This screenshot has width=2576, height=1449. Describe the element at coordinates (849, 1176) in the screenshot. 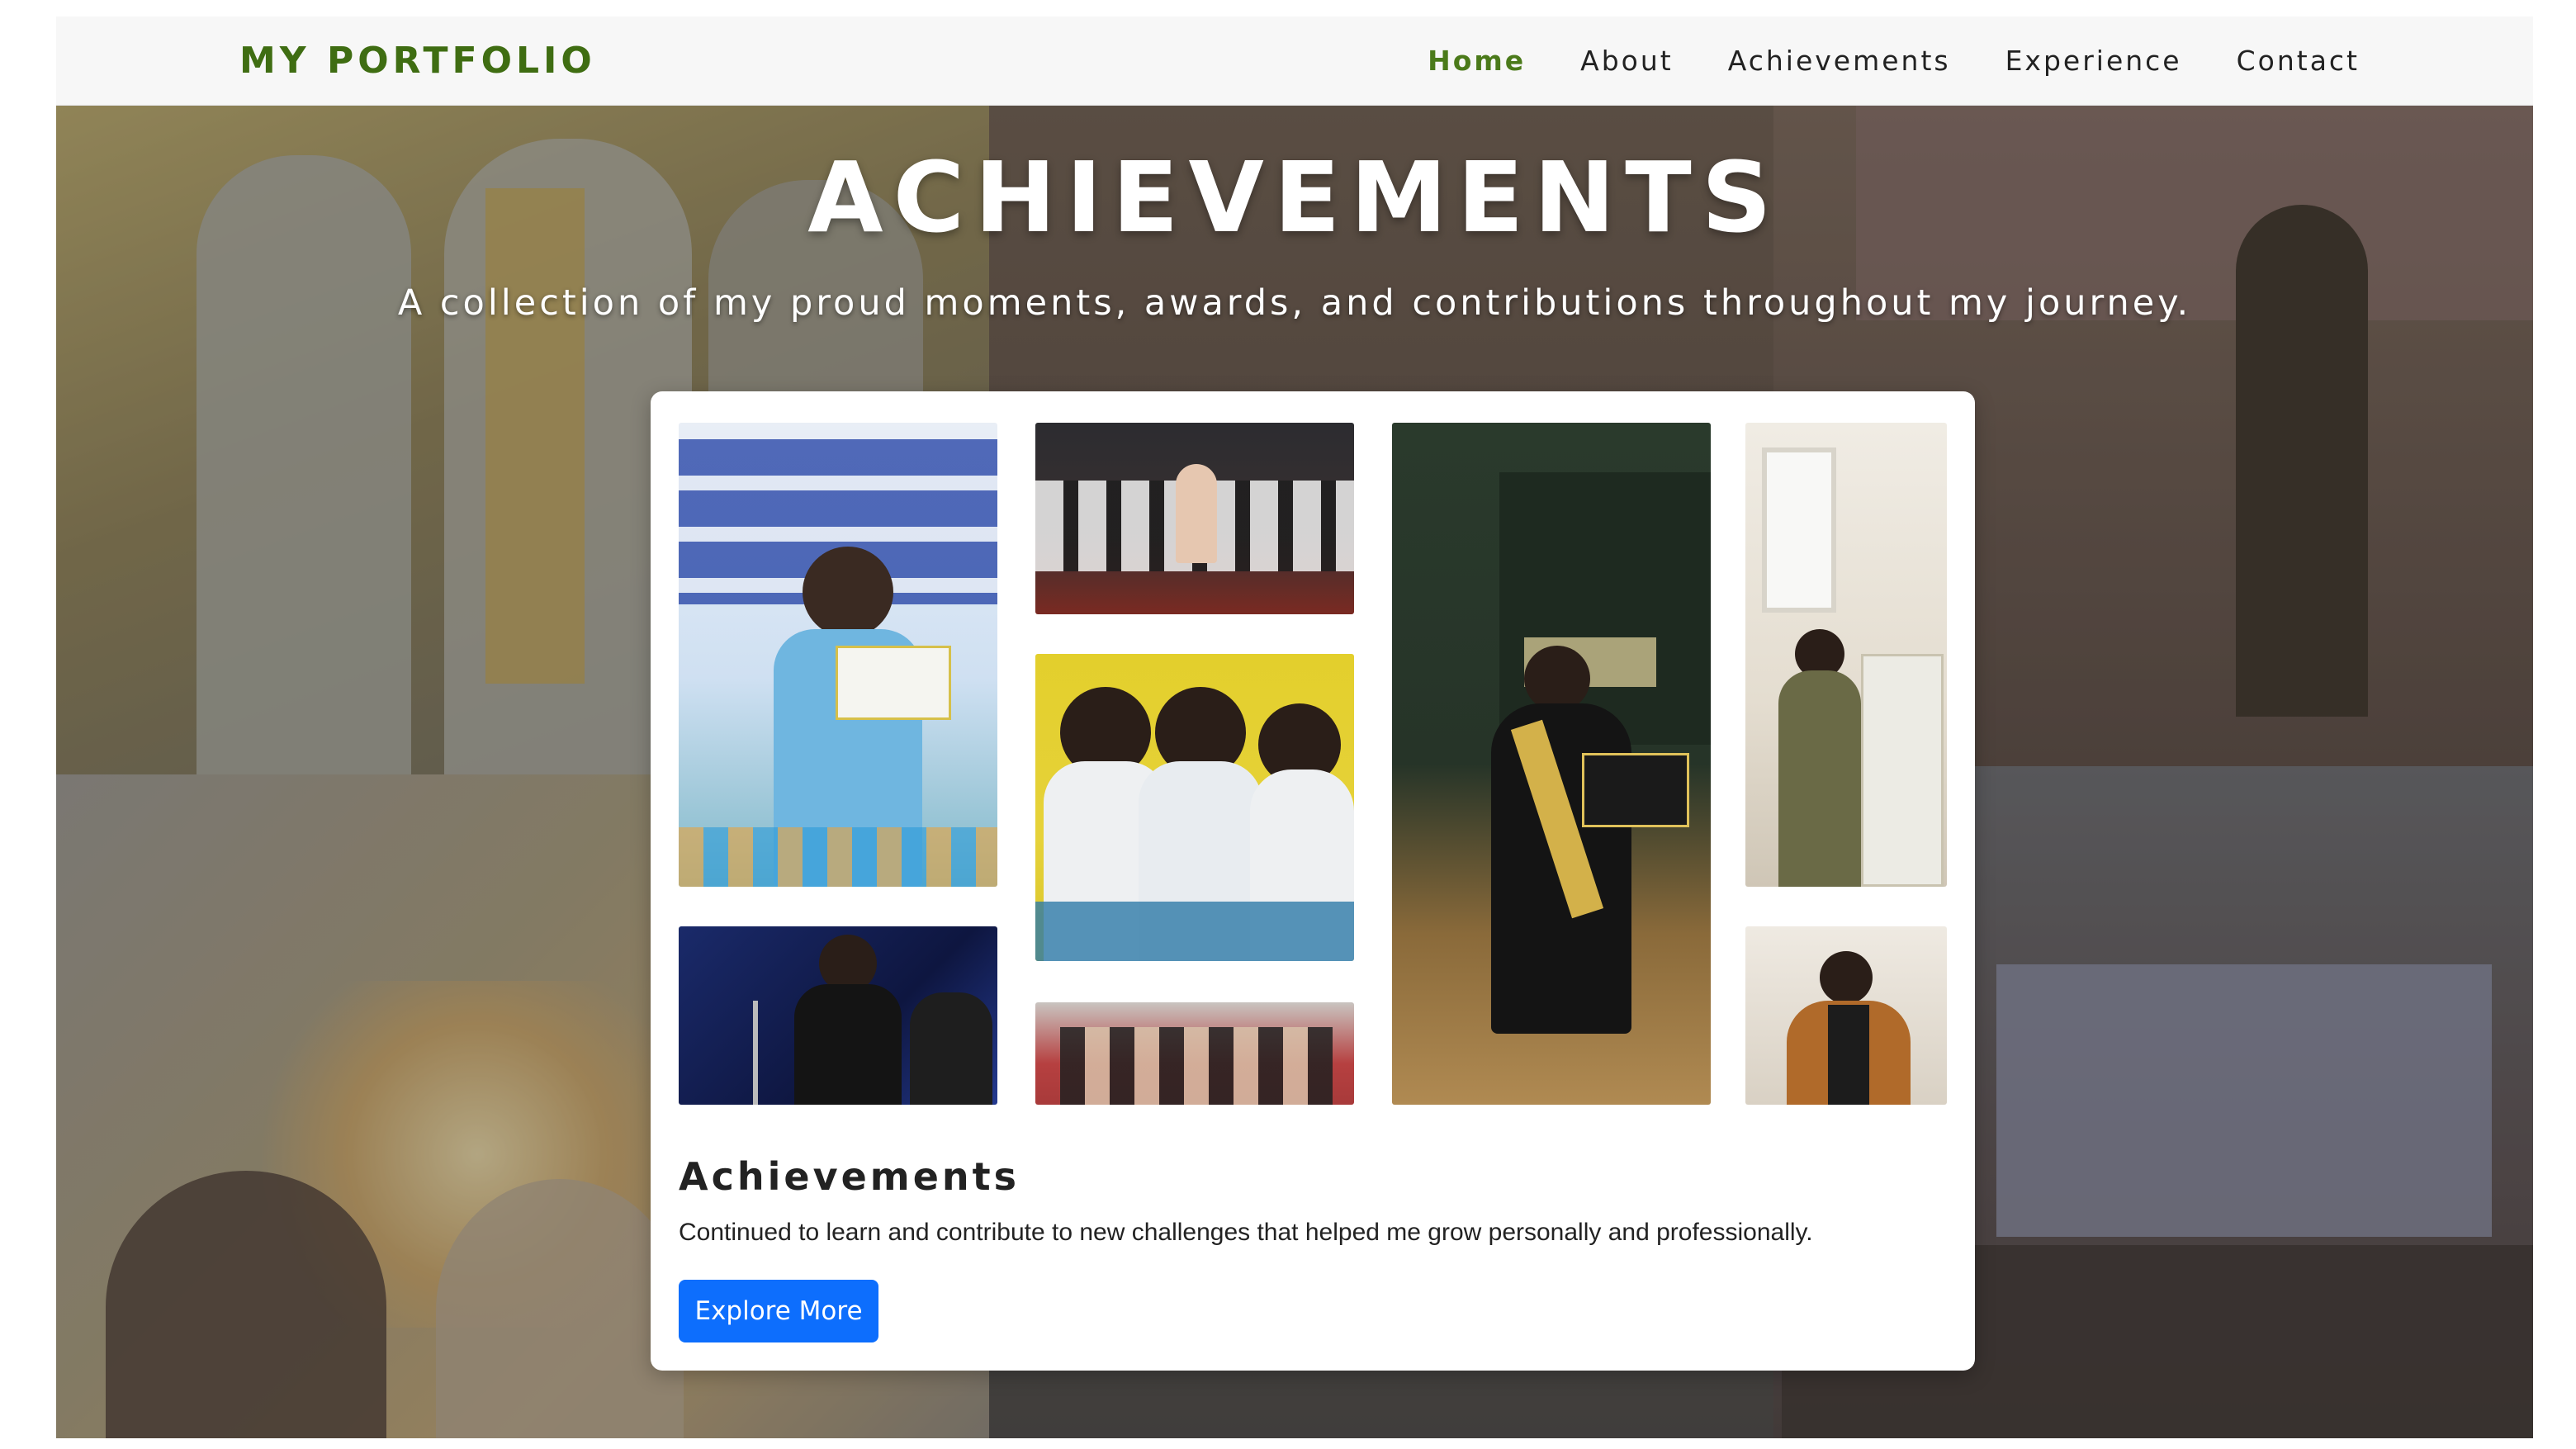

I see `card-title: Achievements` at that location.